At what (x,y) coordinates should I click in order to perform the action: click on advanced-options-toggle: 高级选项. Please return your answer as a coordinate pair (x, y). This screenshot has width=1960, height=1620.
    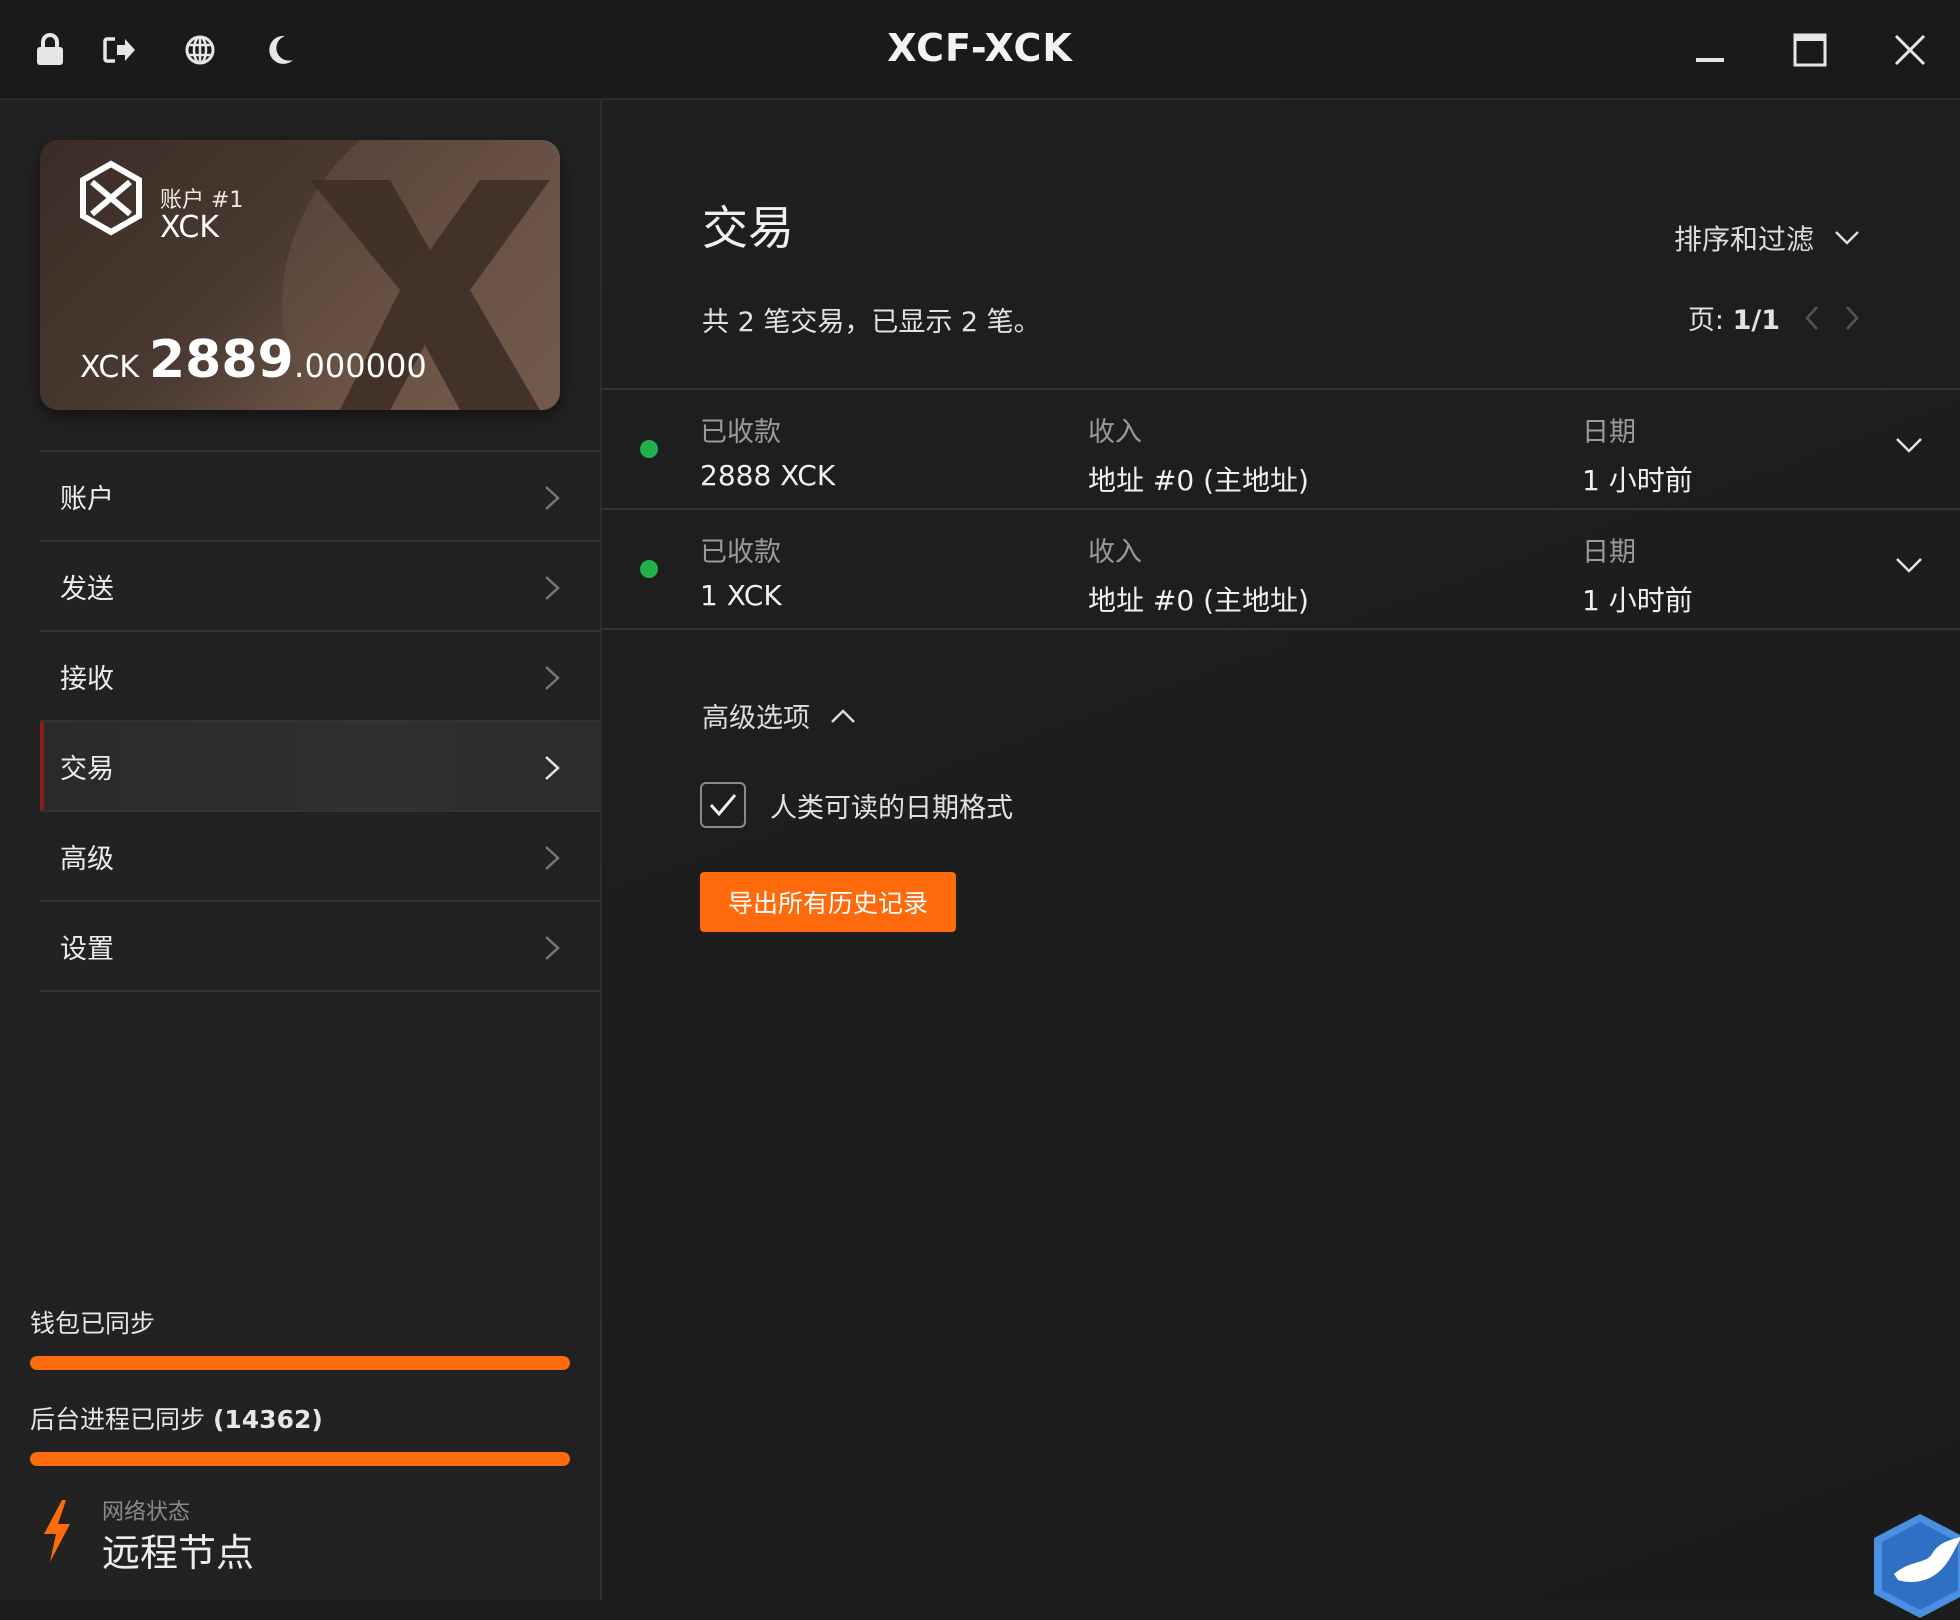
    Looking at the image, I should click on (779, 715).